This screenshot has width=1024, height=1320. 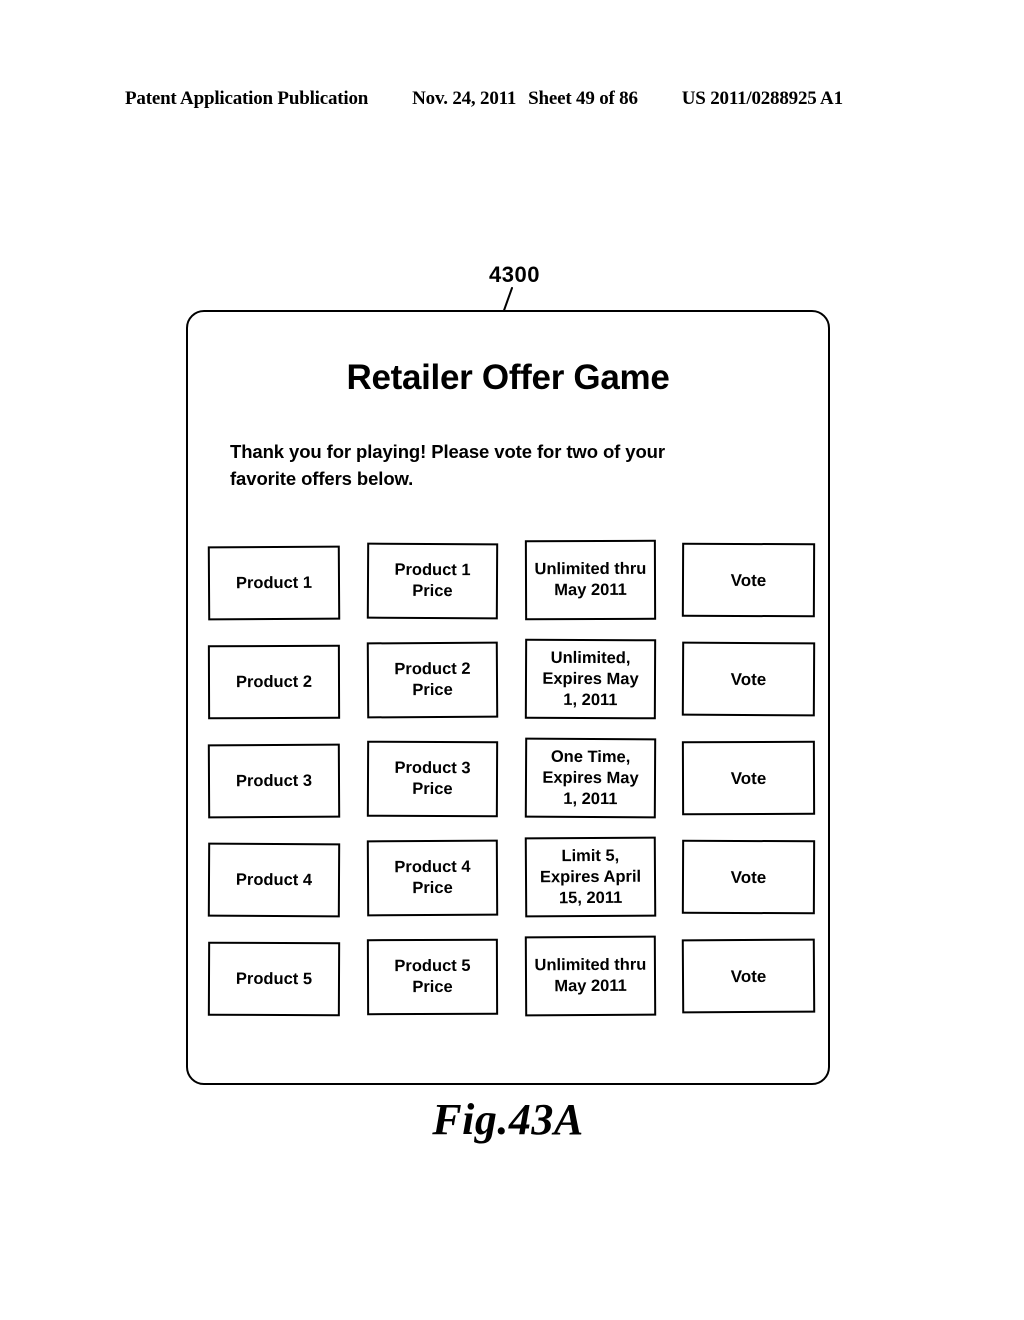 What do you see at coordinates (274, 583) in the screenshot?
I see `product-name-cell: Product 1` at bounding box center [274, 583].